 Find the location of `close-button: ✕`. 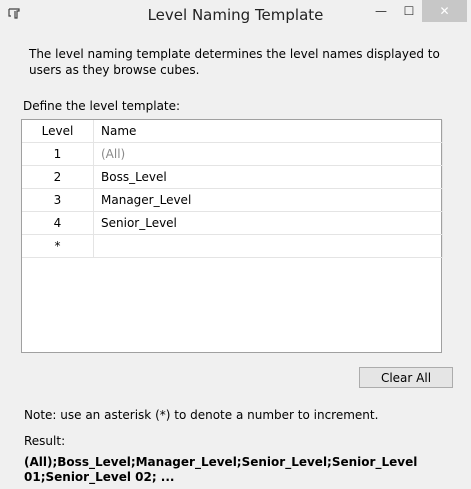

close-button: ✕ is located at coordinates (444, 11).